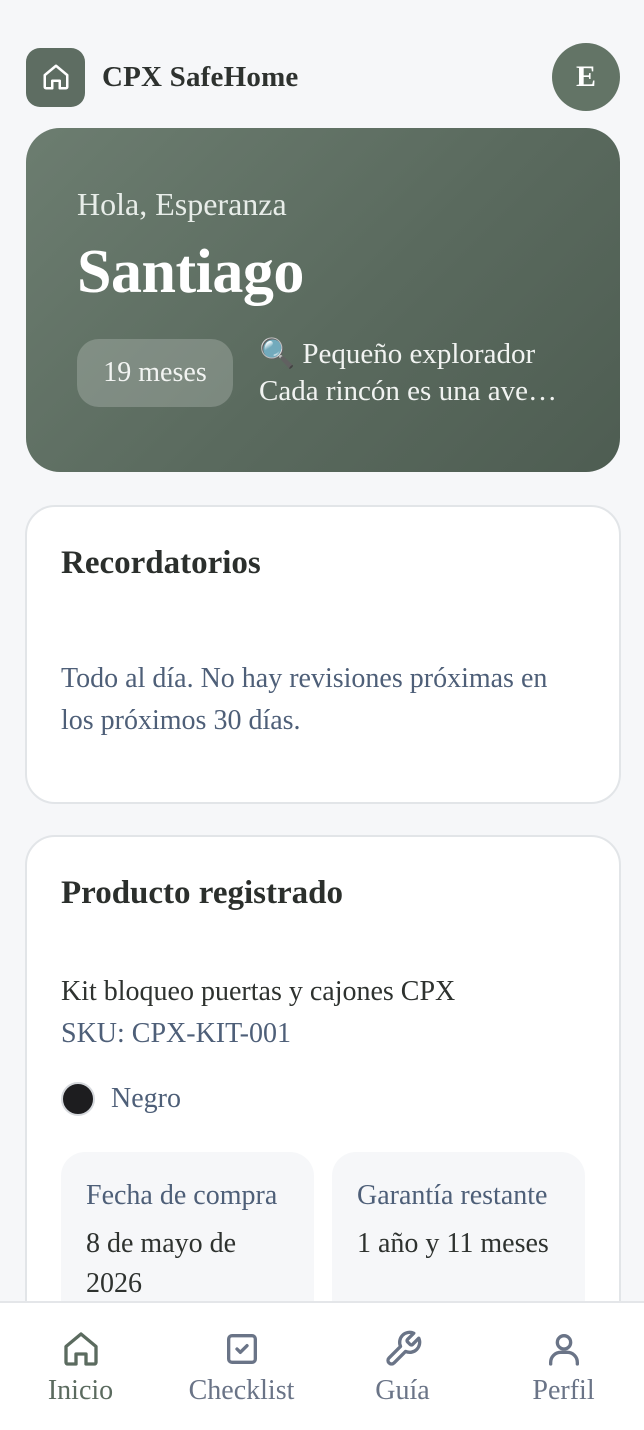 The image size is (644, 1430). I want to click on purchase-date-value: 8 de mayo de 2026, so click(161, 1263).